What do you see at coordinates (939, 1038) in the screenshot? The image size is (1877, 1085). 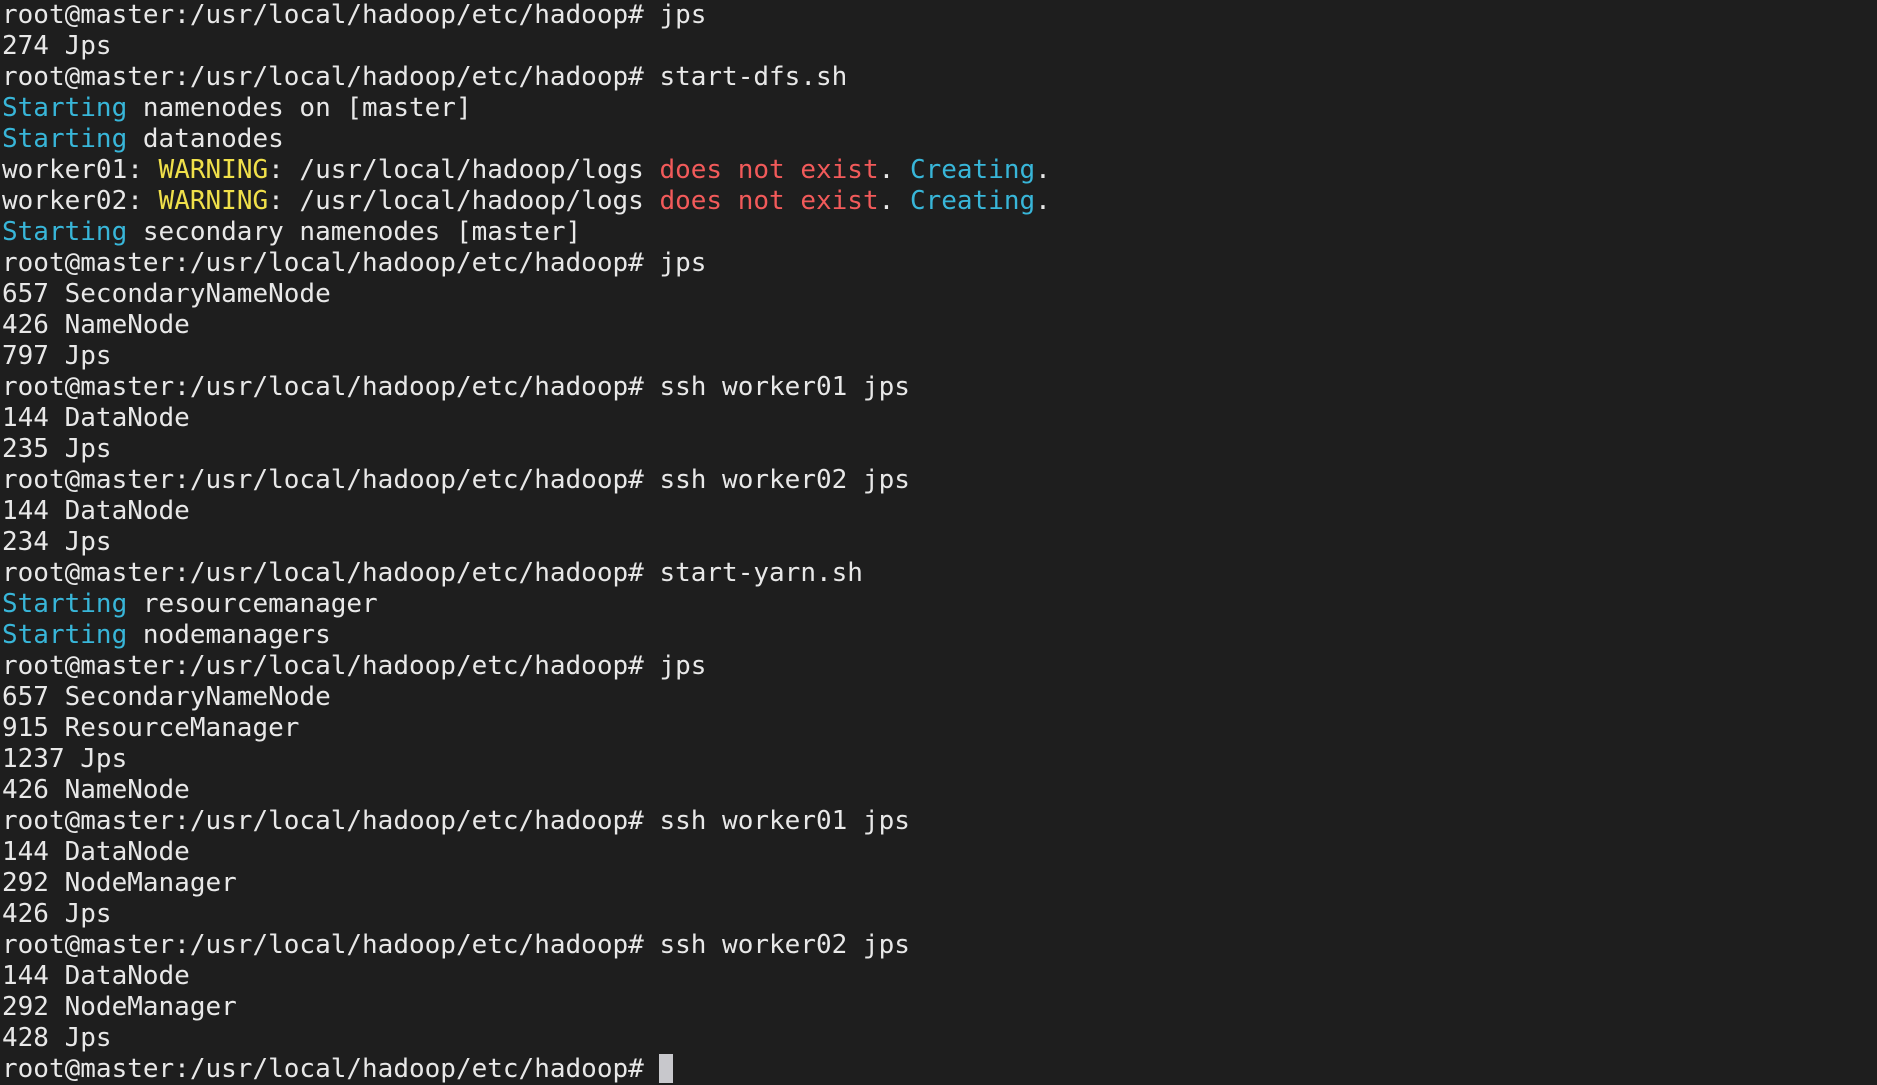 I see `terminal-line: 428 Jps` at bounding box center [939, 1038].